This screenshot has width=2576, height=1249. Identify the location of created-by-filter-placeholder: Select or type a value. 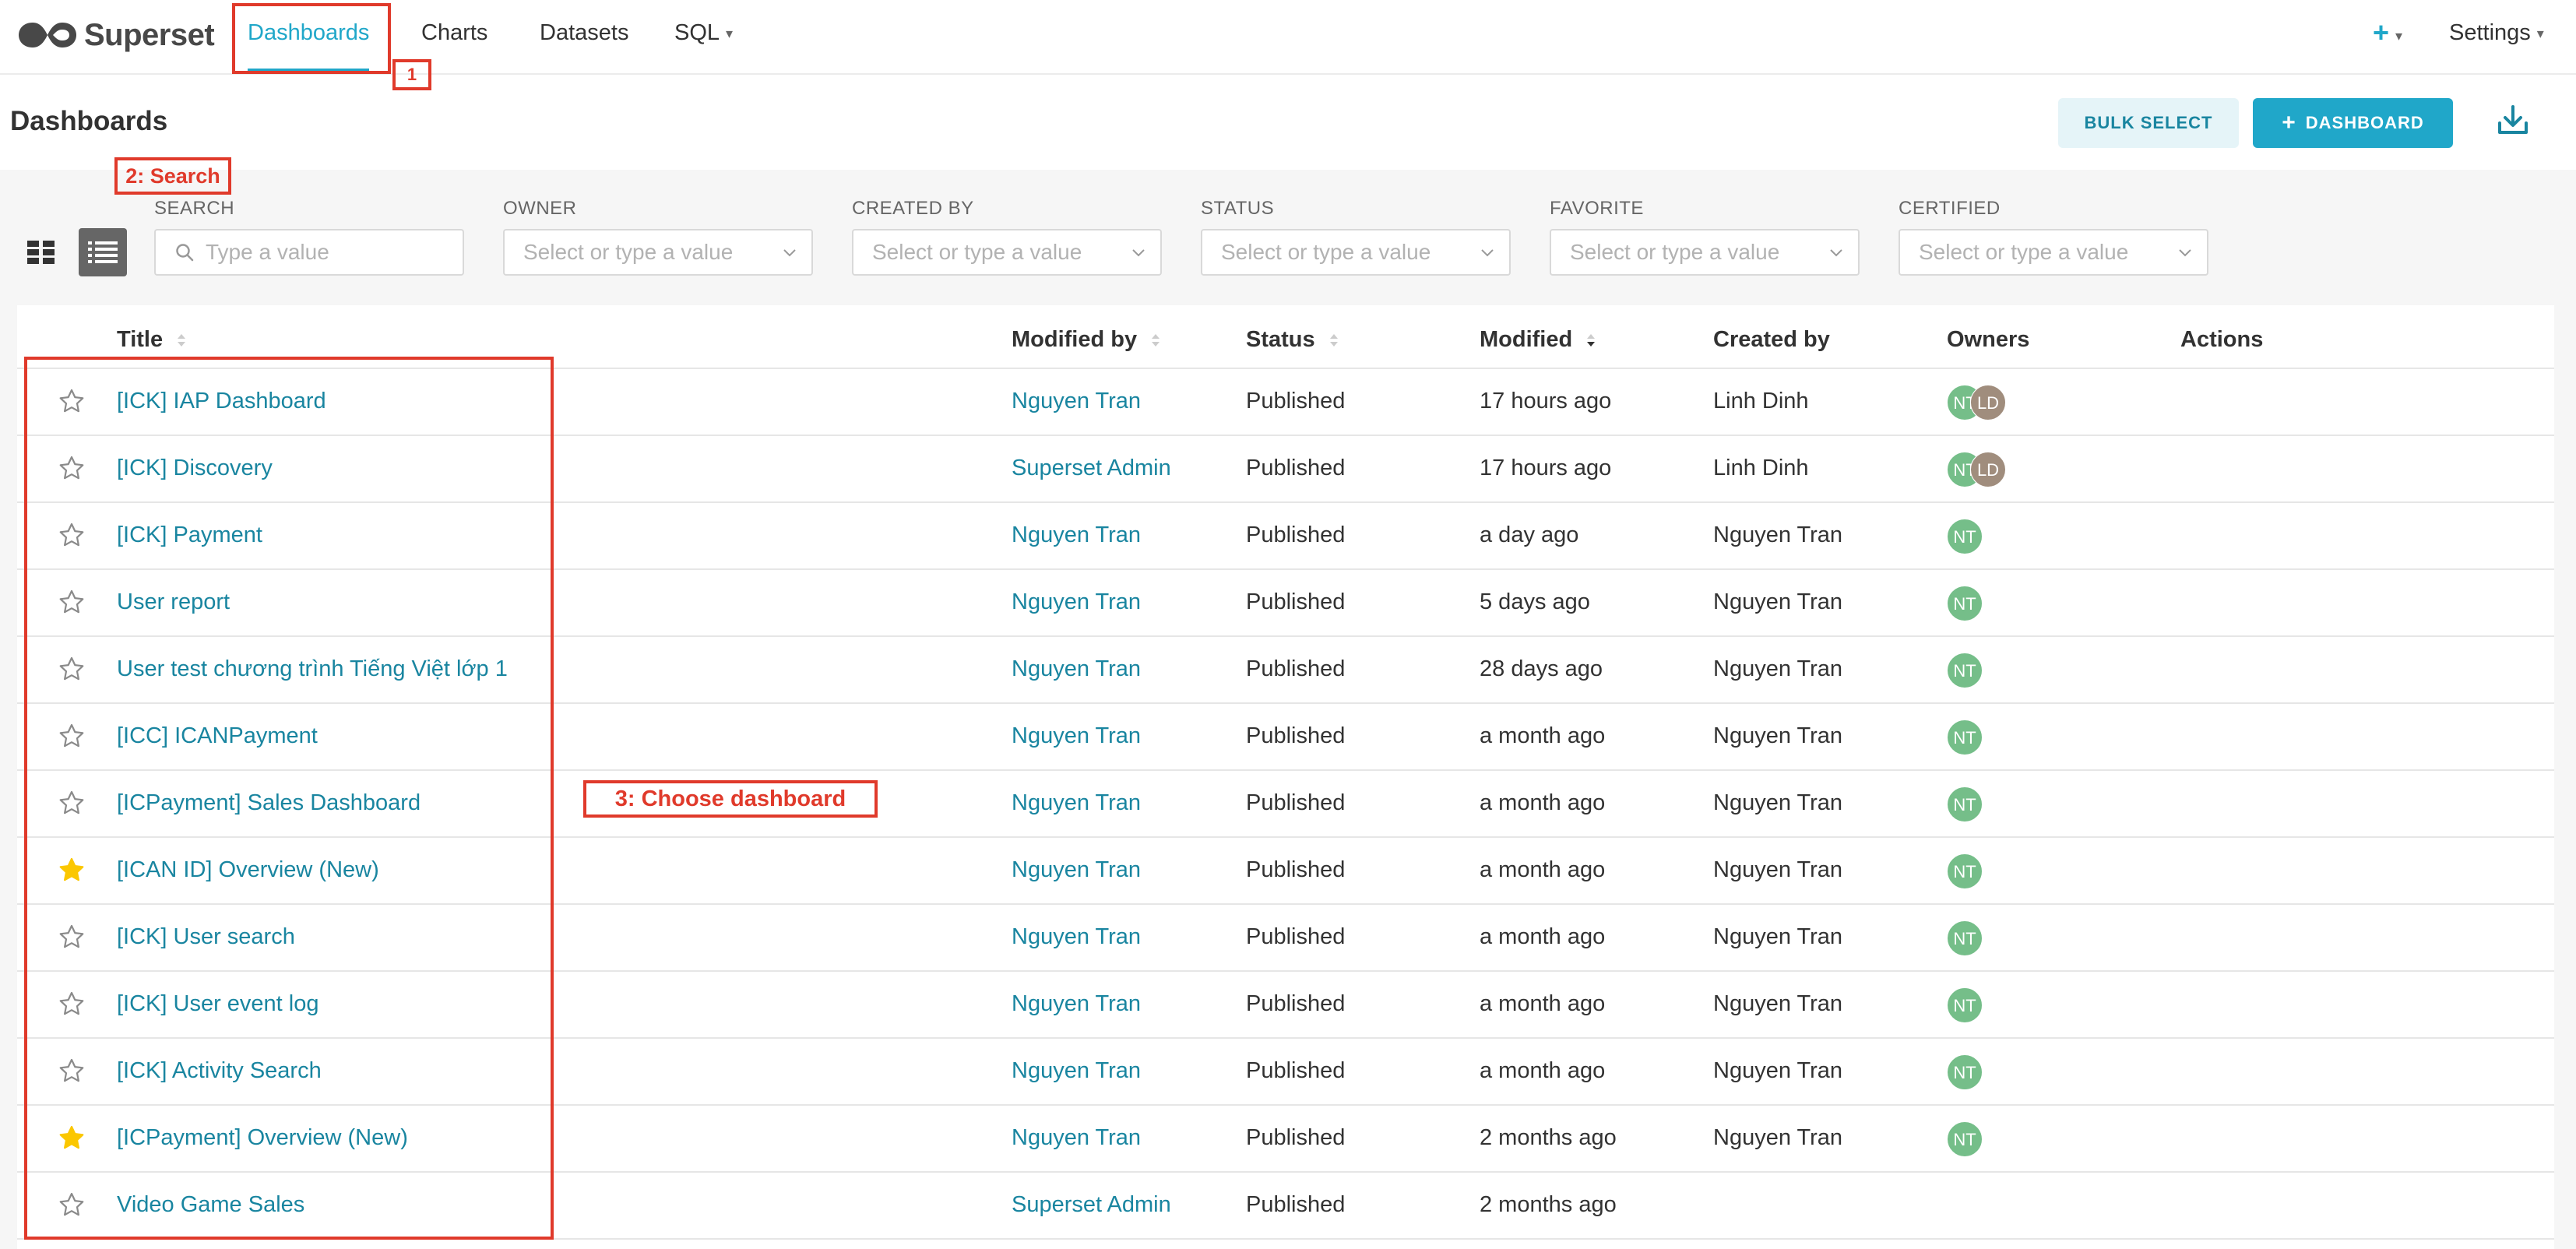
(977, 252).